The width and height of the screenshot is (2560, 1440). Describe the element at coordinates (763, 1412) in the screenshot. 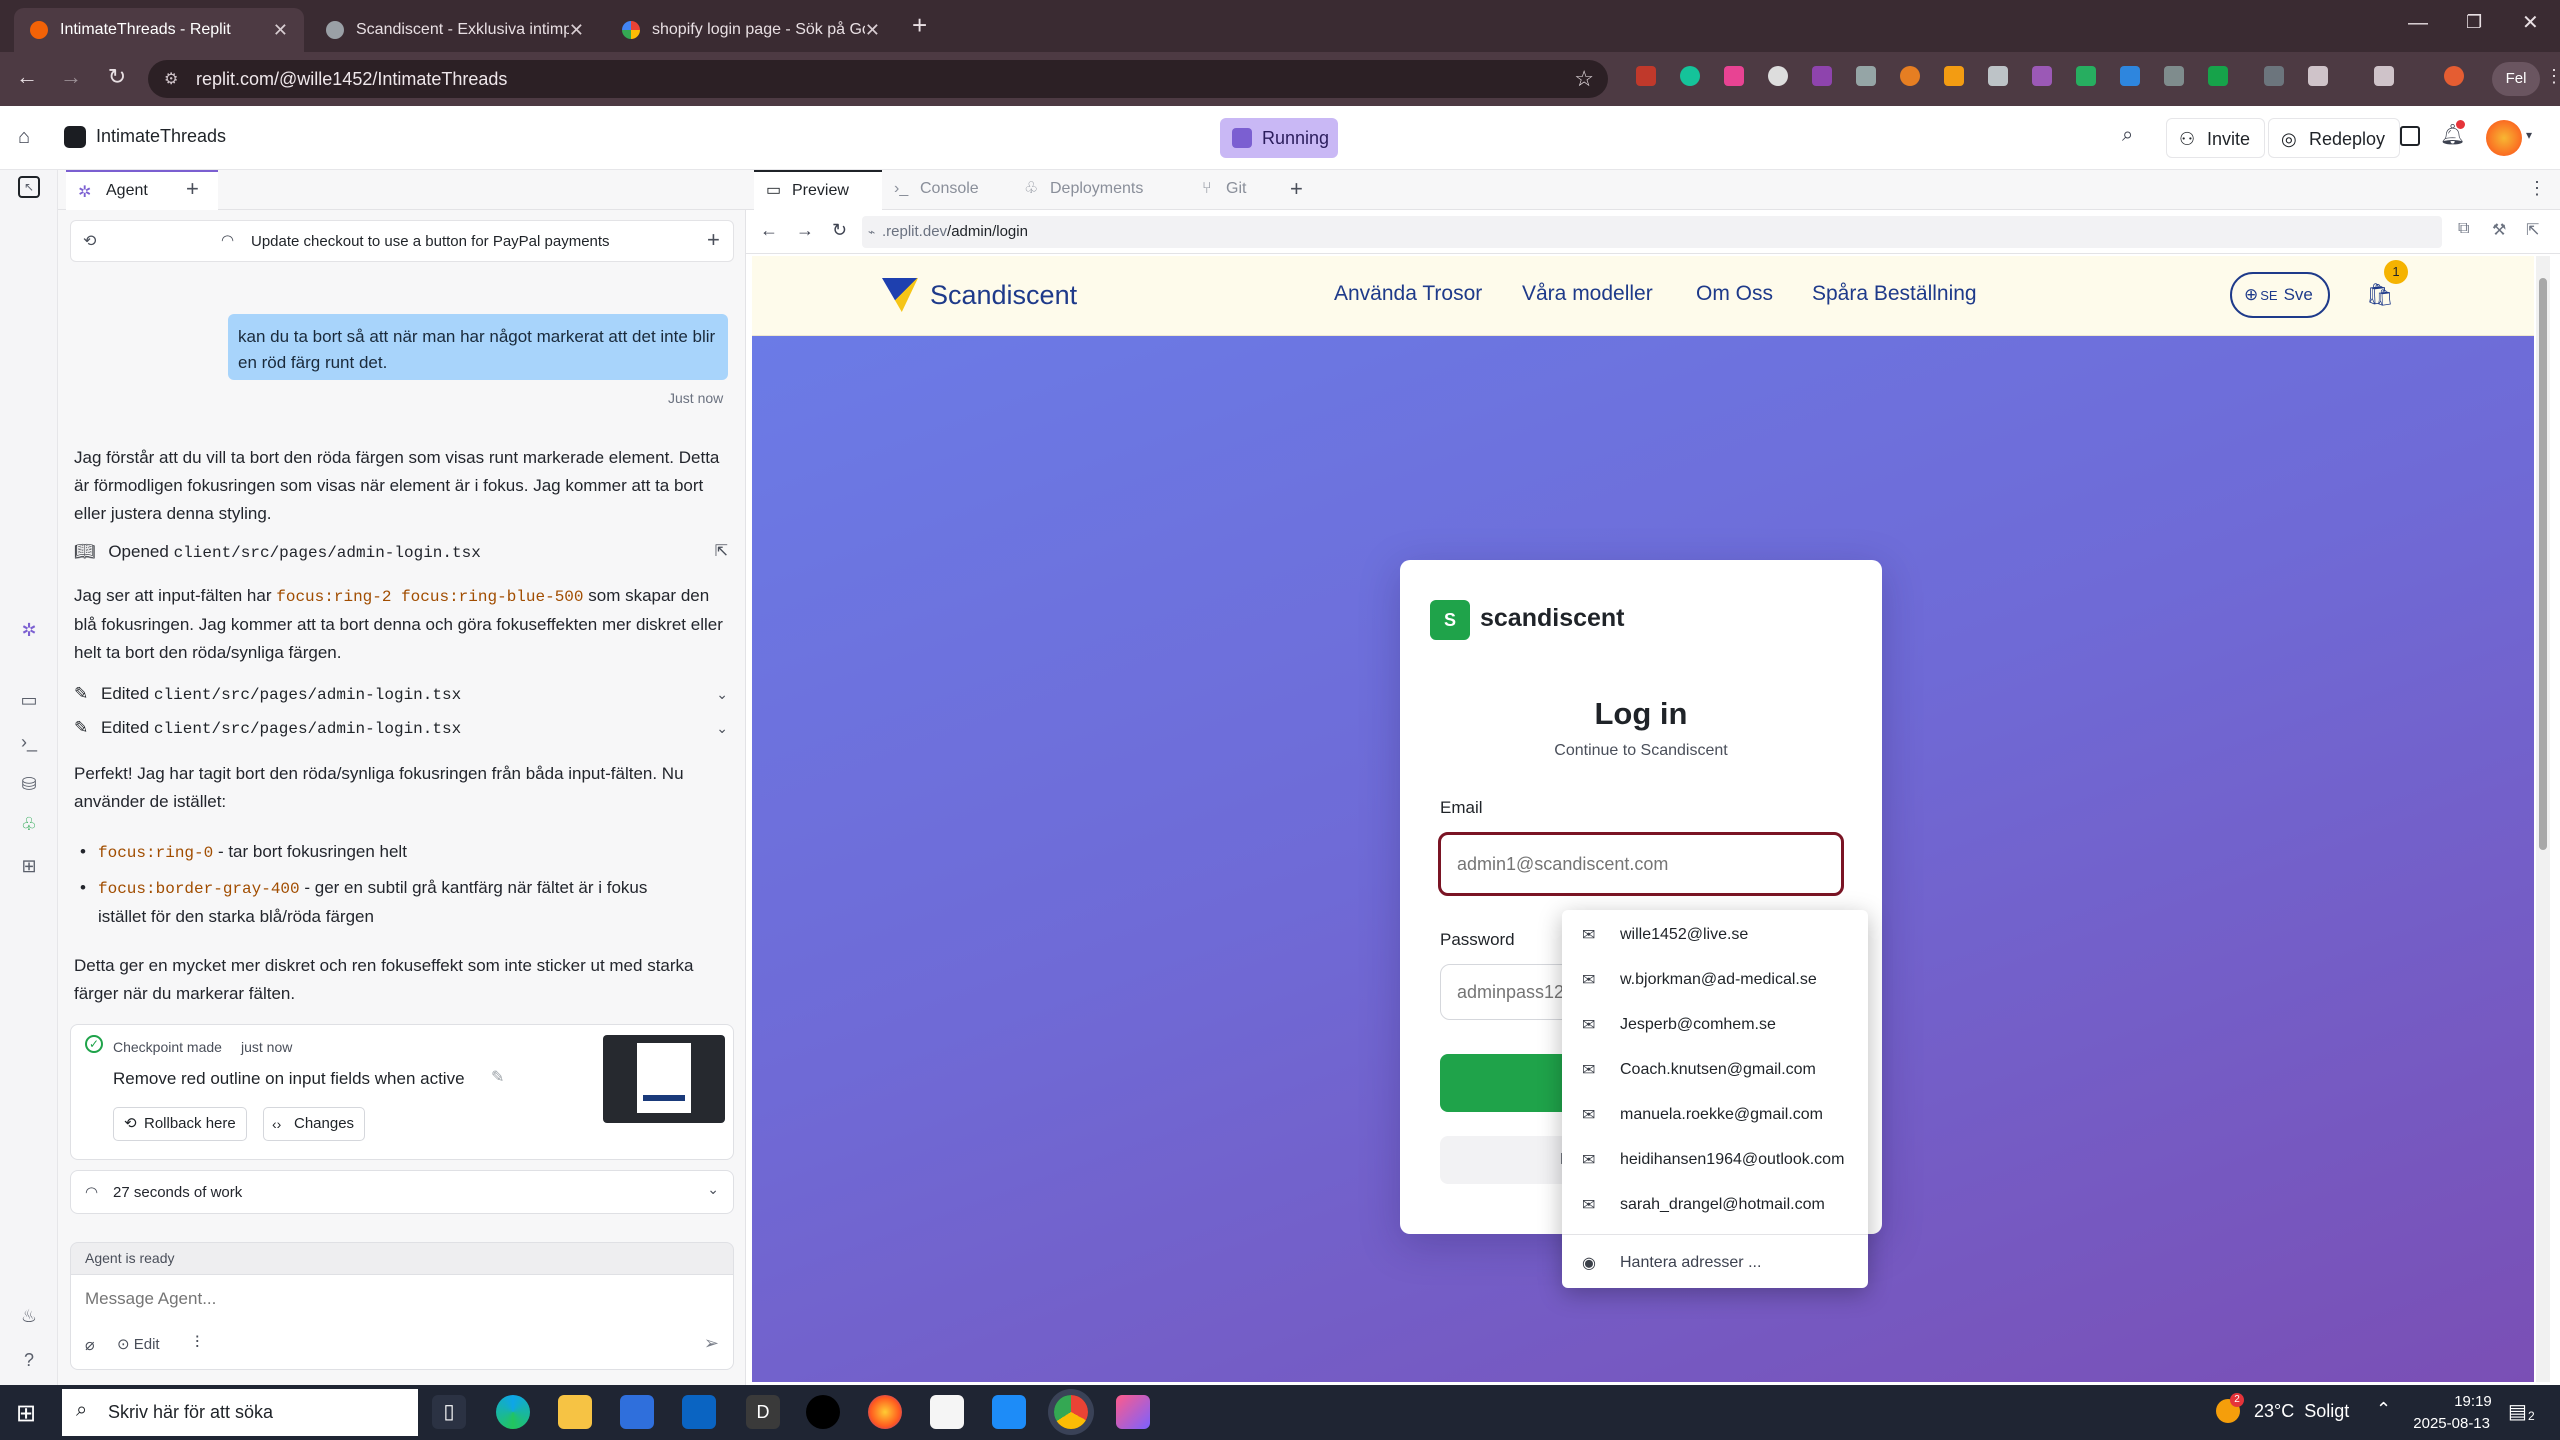

I see `app-d-icon: D` at that location.